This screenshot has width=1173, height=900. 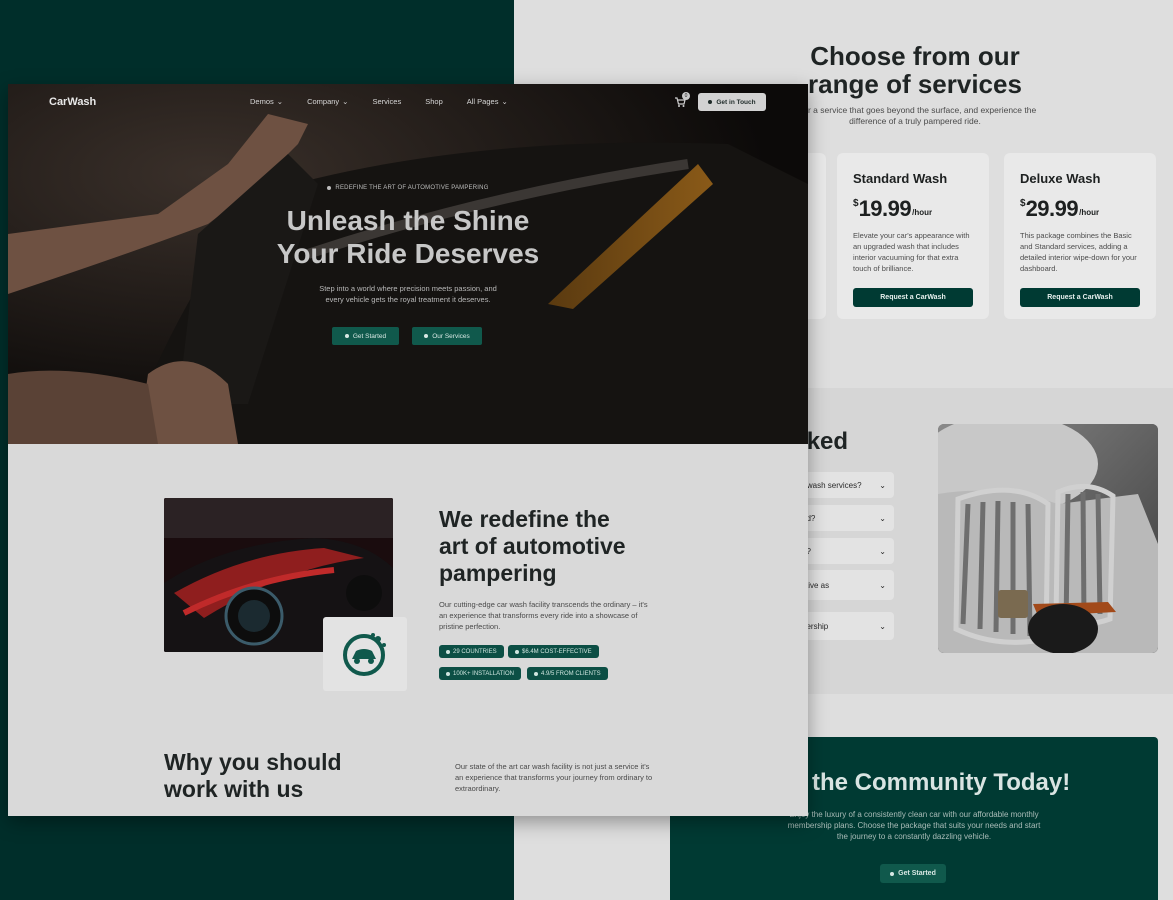 I want to click on nav-item-shop: Shop, so click(x=434, y=101).